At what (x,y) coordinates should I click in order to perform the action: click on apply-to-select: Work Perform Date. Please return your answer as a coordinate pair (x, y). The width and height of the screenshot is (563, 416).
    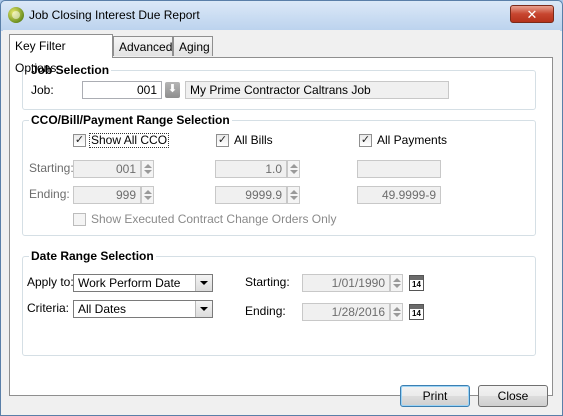
    Looking at the image, I should click on (143, 283).